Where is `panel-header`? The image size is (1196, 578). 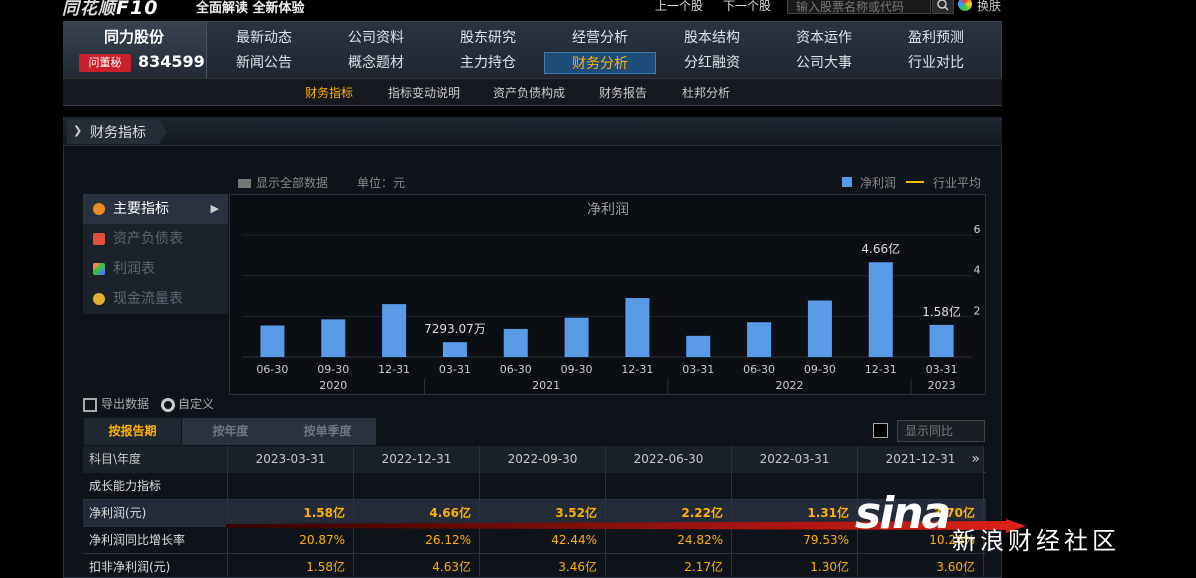
panel-header is located at coordinates (532, 131).